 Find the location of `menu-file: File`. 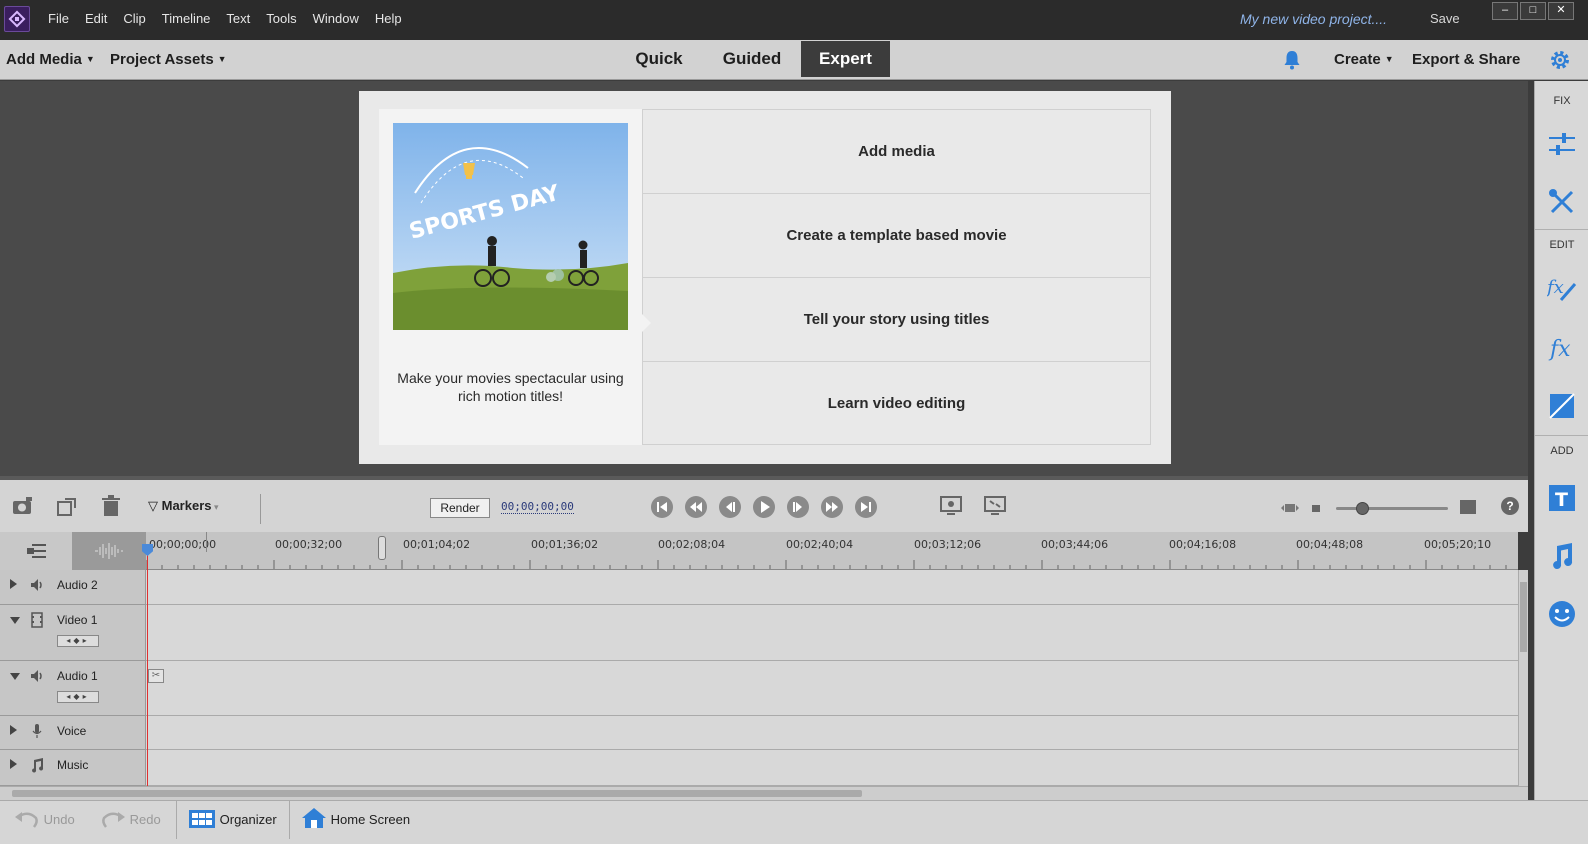

menu-file: File is located at coordinates (58, 18).